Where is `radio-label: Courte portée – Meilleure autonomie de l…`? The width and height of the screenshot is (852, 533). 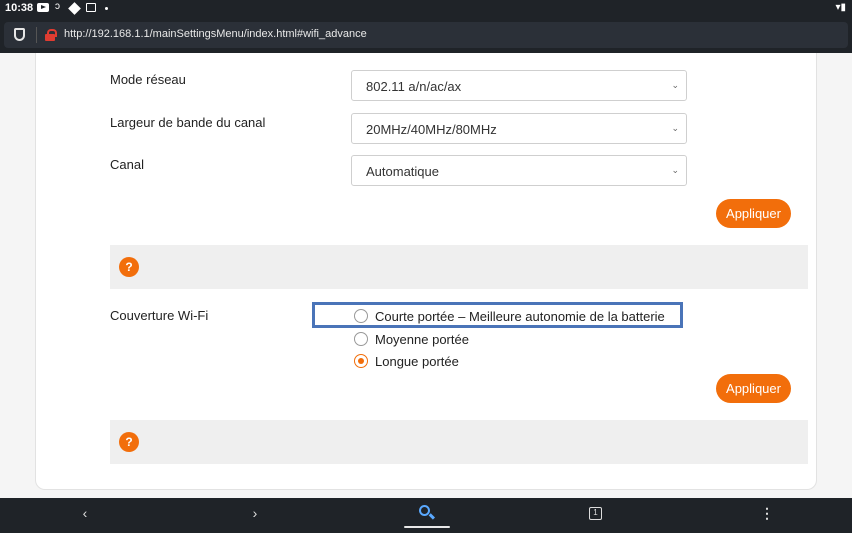 radio-label: Courte portée – Meilleure autonomie de l… is located at coordinates (520, 316).